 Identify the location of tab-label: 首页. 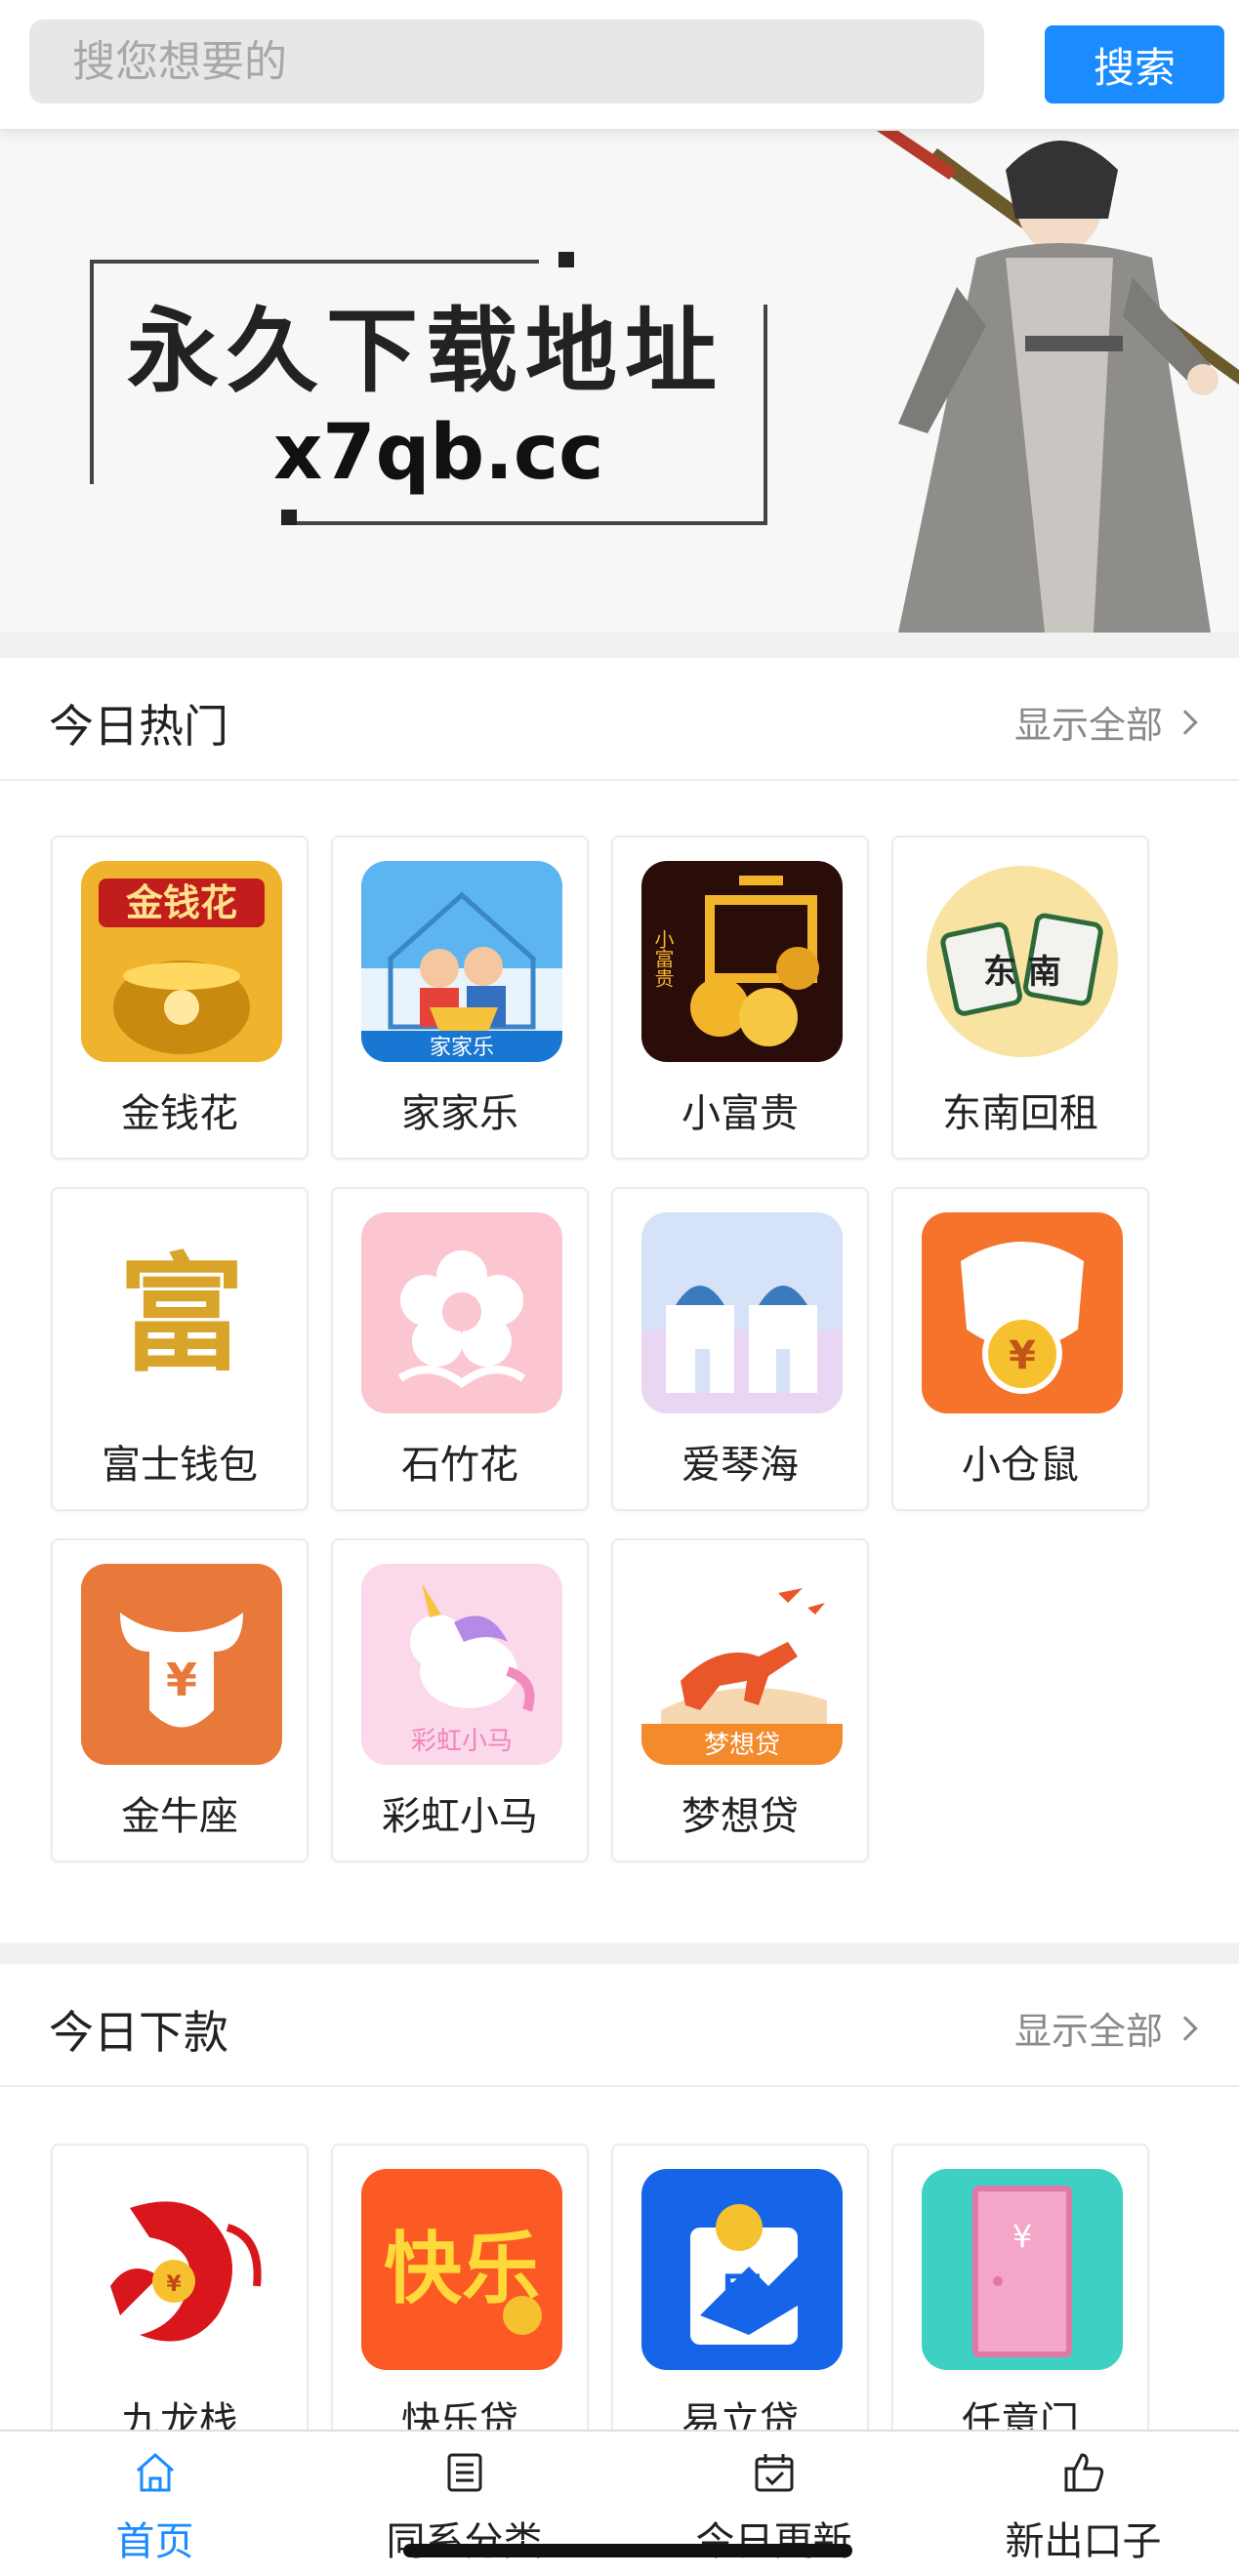
(154, 2541).